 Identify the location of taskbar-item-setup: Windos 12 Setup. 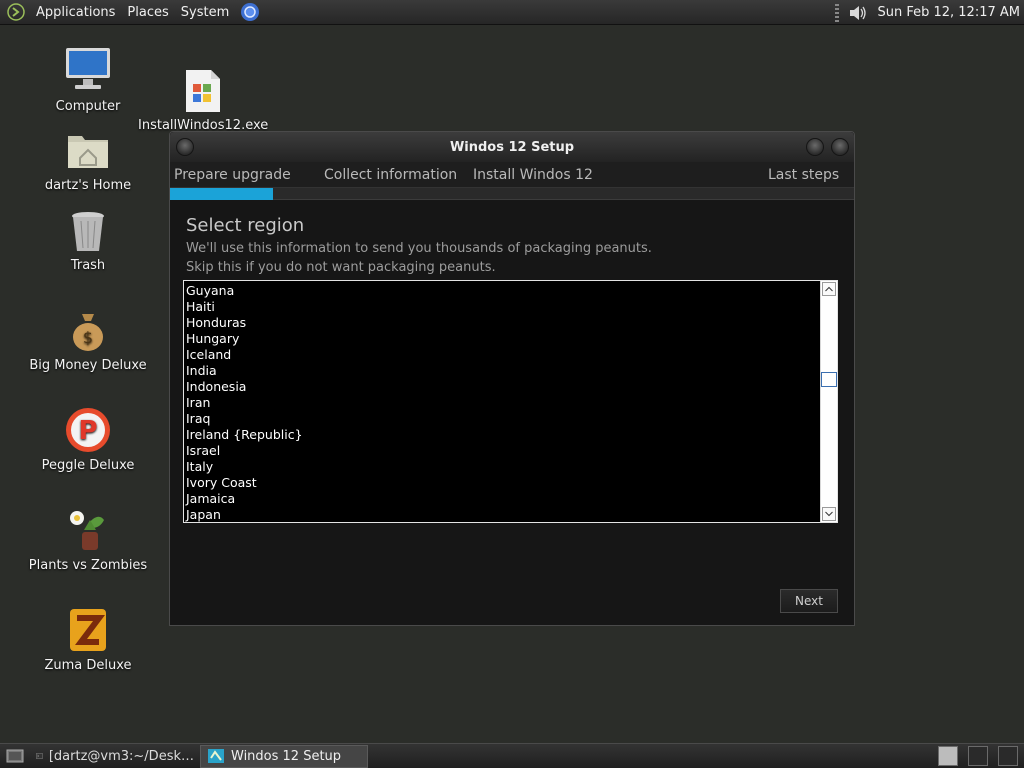
(284, 756).